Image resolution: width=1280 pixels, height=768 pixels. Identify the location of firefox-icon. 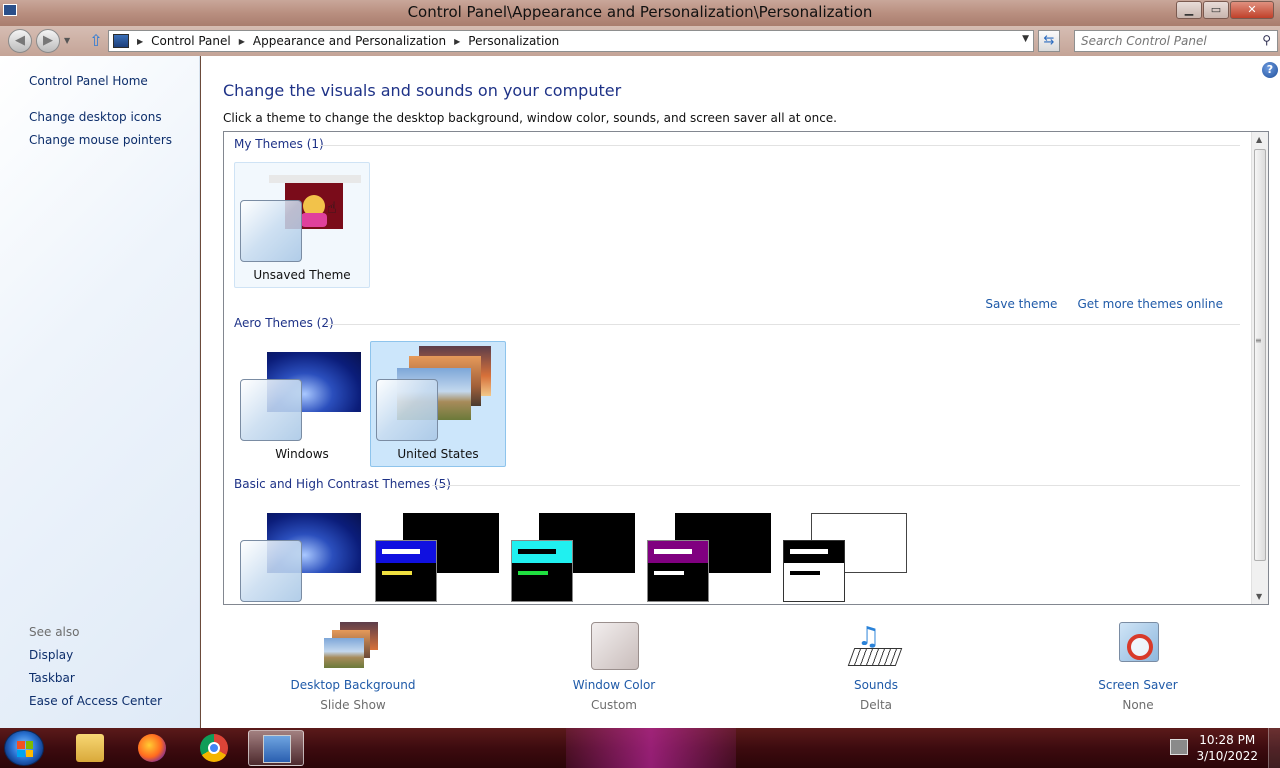
(152, 748).